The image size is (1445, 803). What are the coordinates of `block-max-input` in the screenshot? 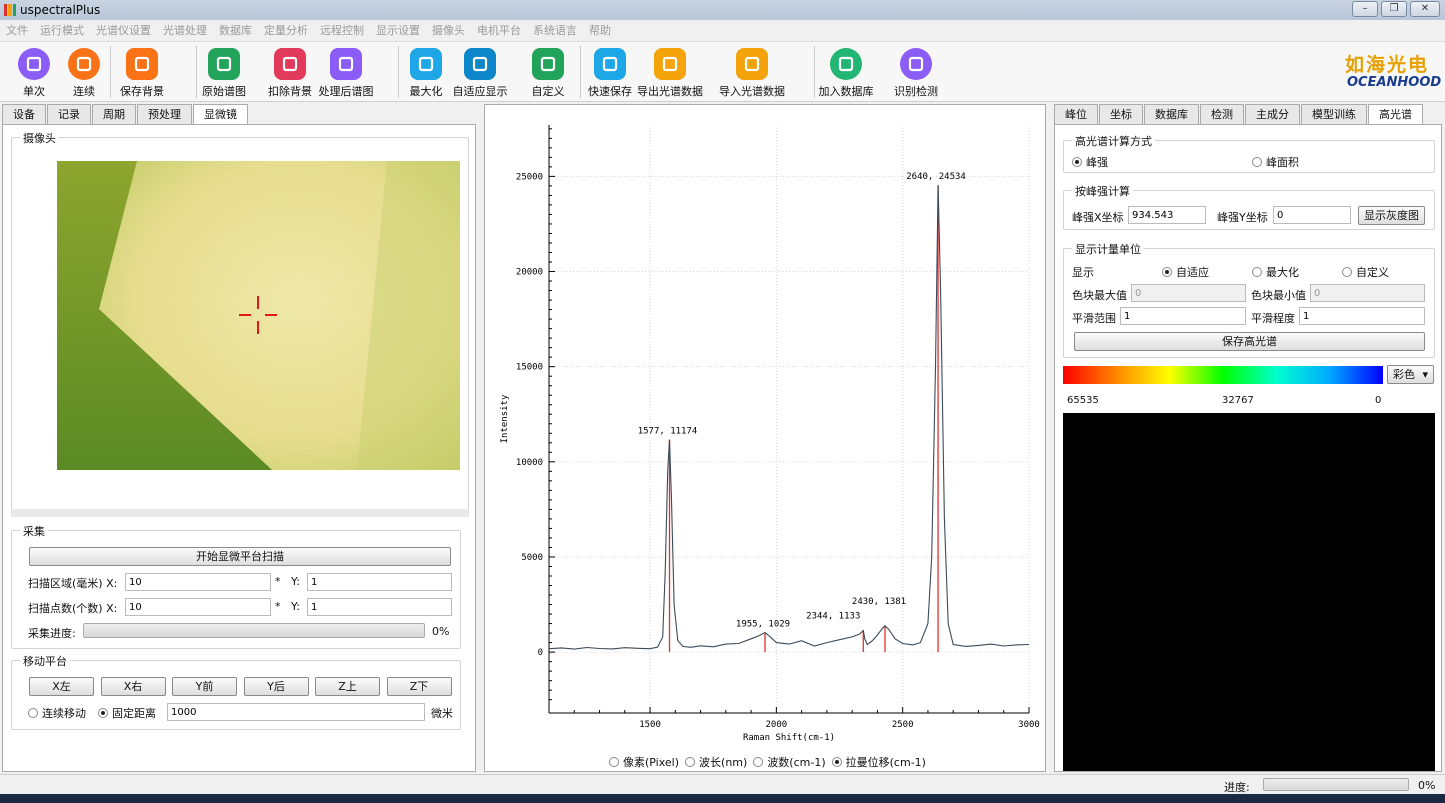 It's located at (1188, 293).